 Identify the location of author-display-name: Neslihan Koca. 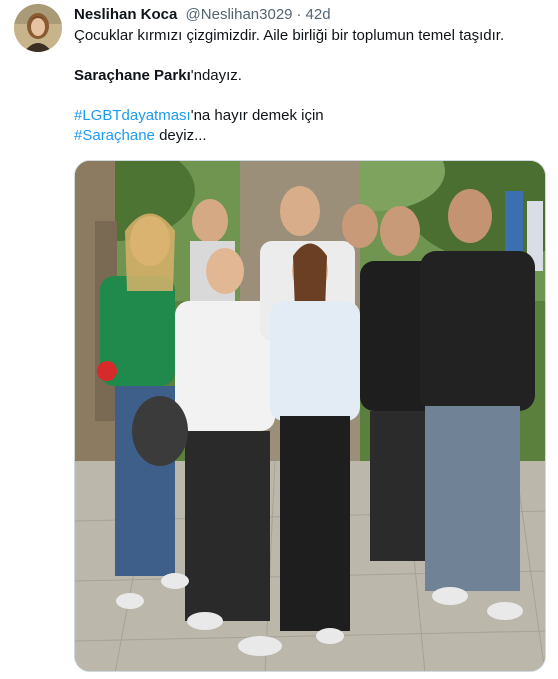
(125, 14).